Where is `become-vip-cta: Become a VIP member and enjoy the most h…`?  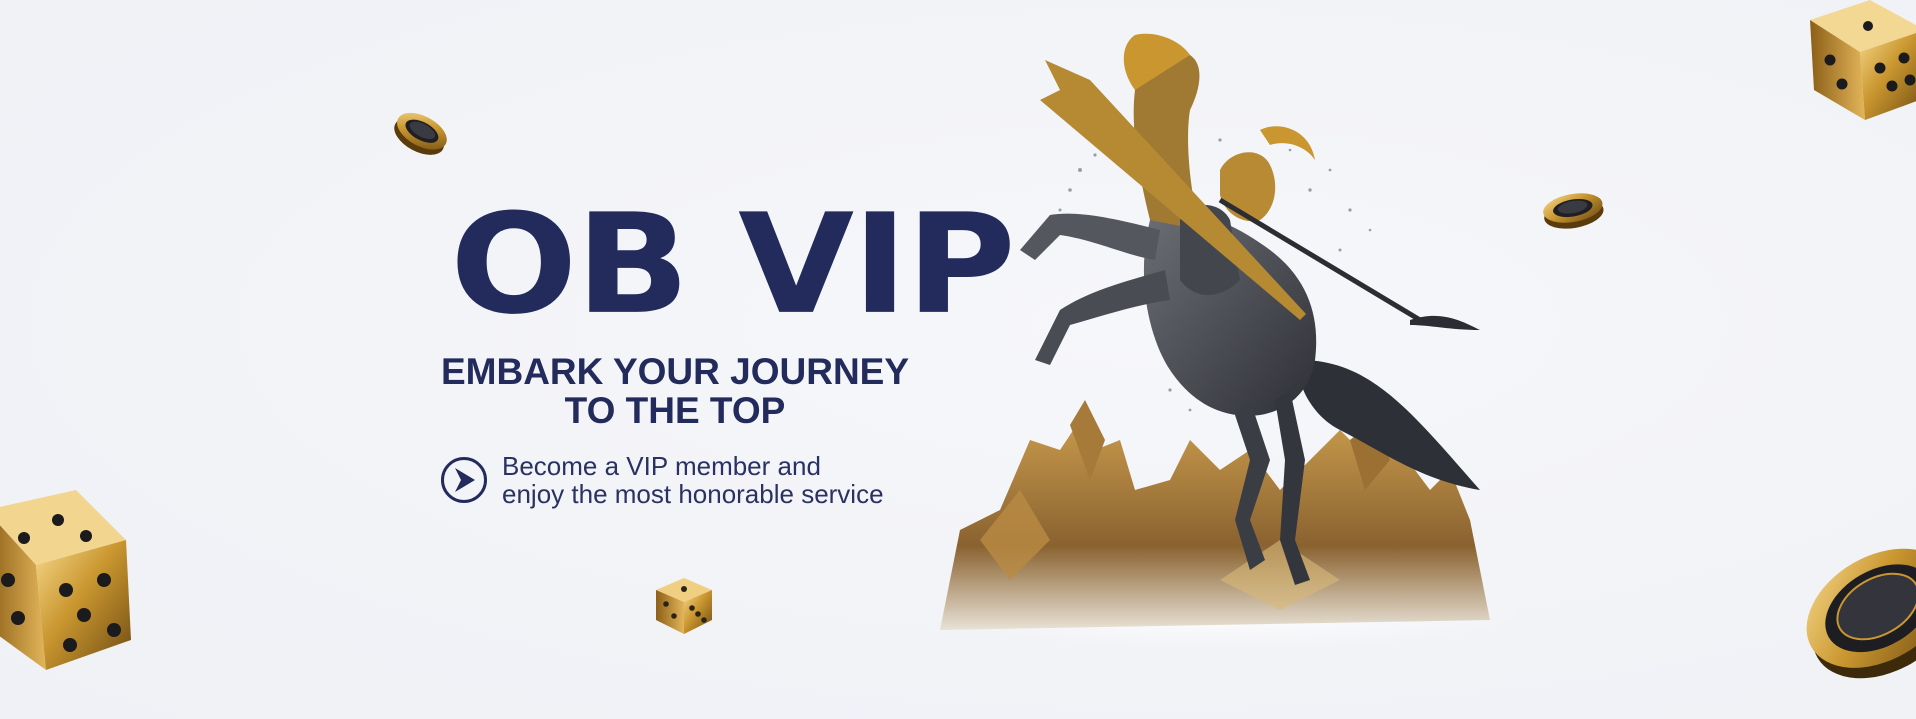
become-vip-cta: Become a VIP member and enjoy the most h… is located at coordinates (690, 480).